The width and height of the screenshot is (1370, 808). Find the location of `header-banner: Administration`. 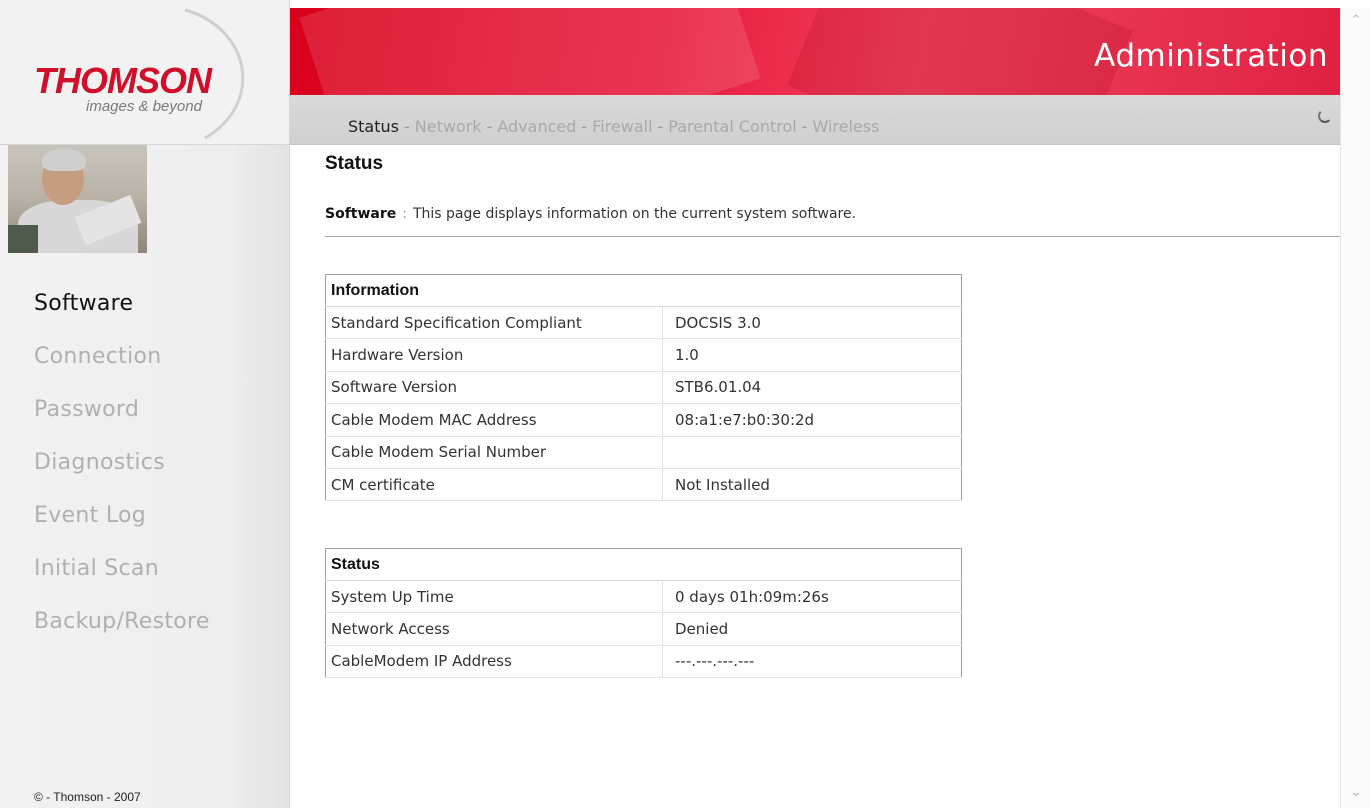

header-banner: Administration is located at coordinates (815, 51).